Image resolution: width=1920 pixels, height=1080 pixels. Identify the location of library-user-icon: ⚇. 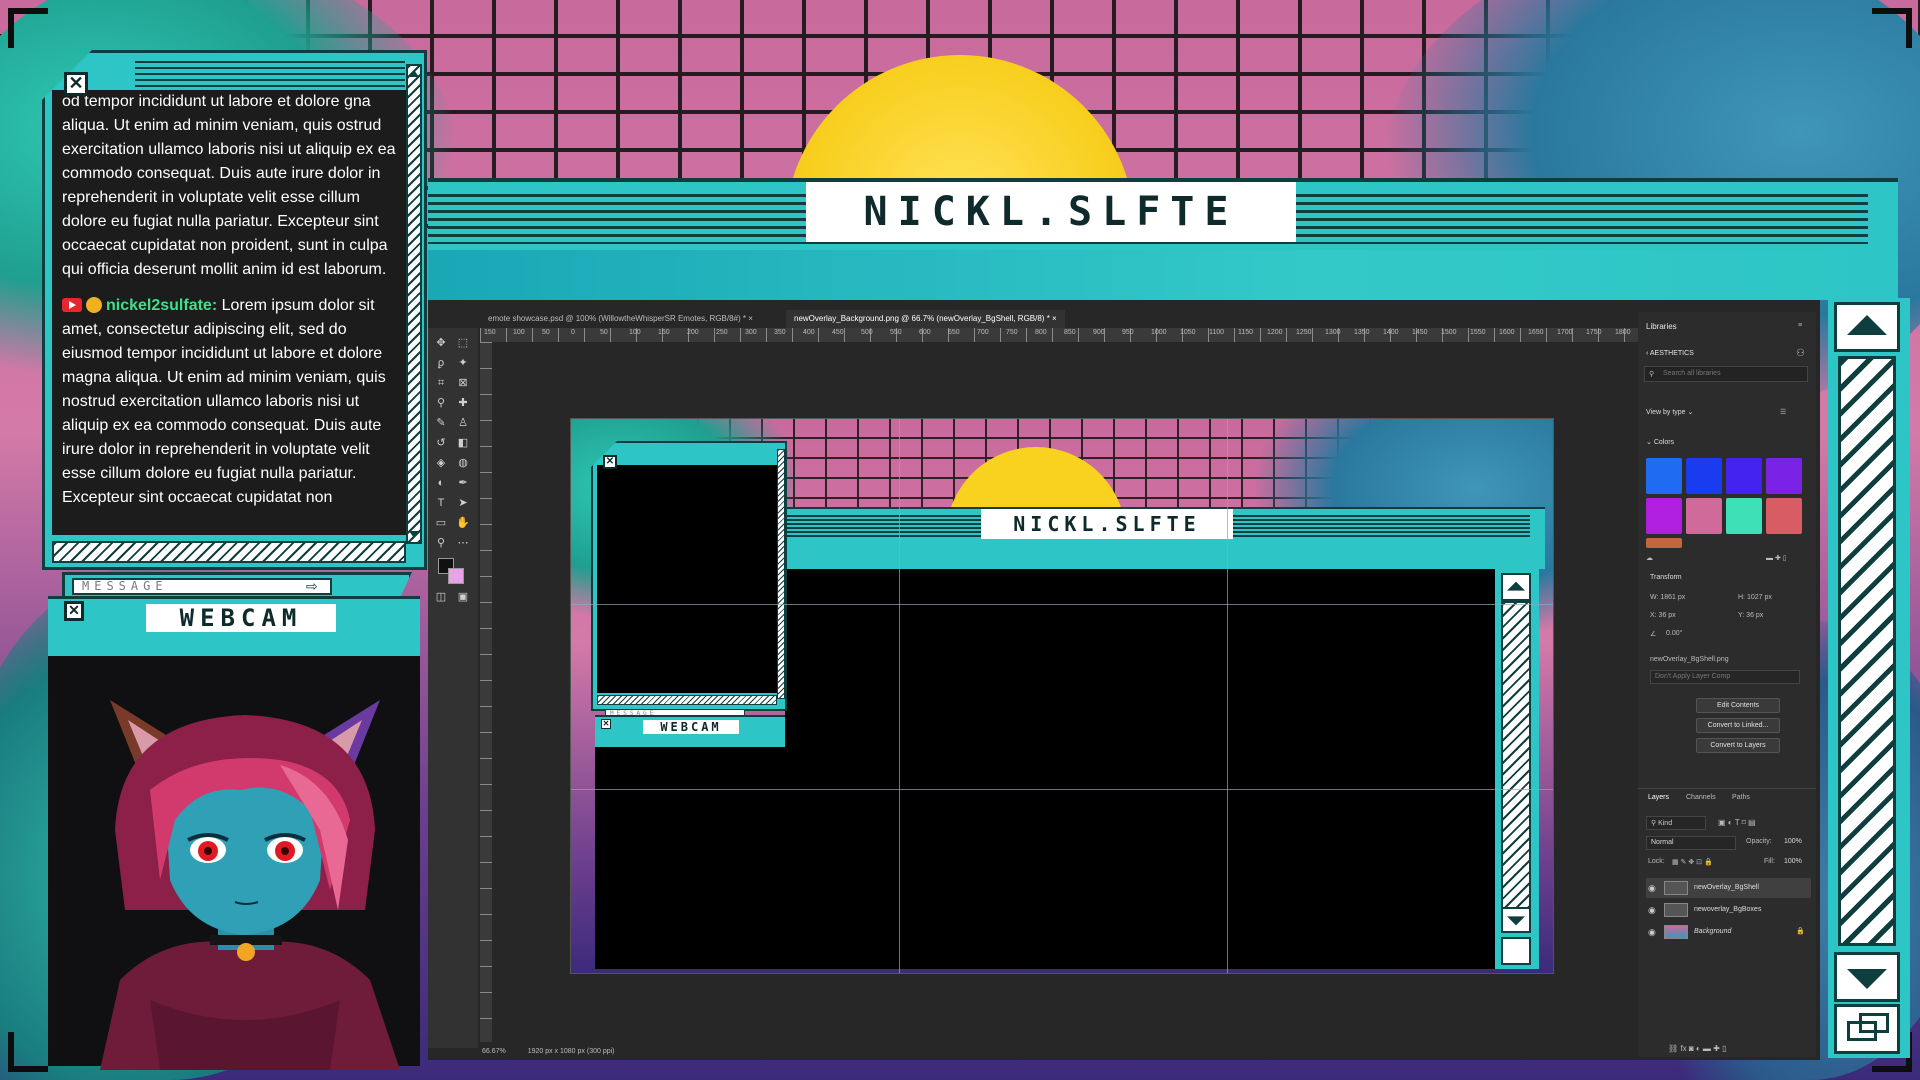
(1800, 353).